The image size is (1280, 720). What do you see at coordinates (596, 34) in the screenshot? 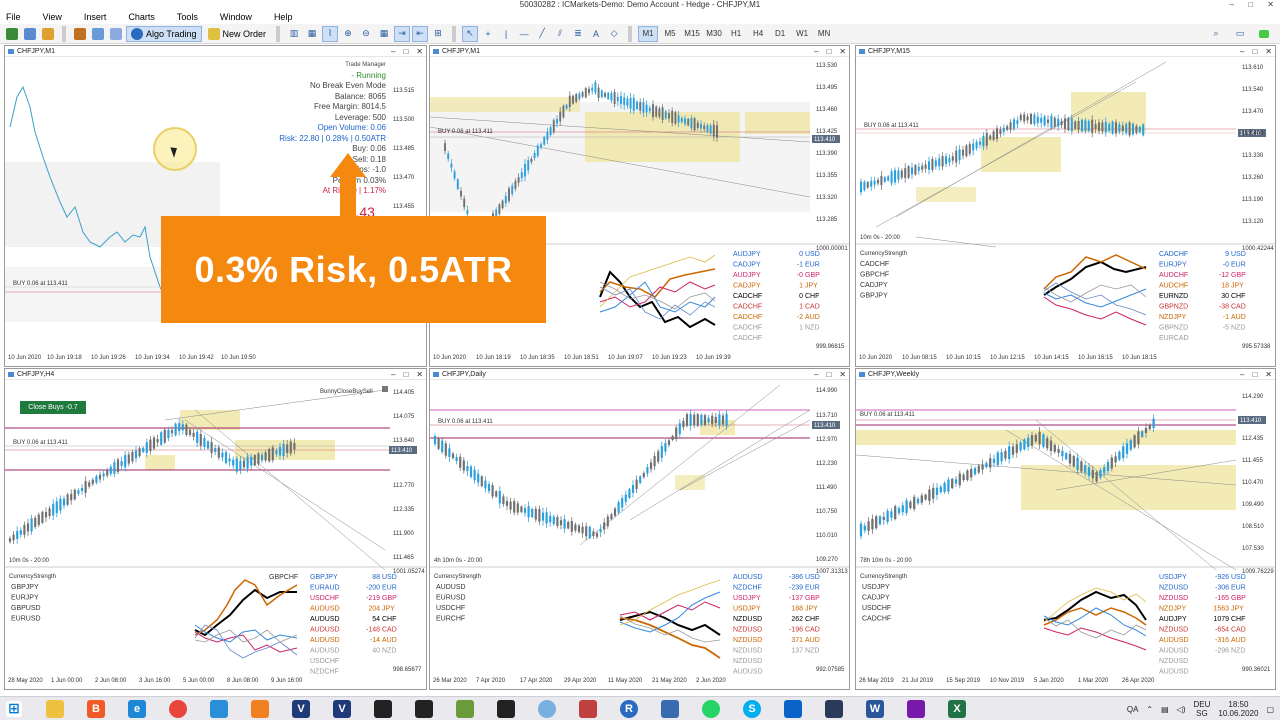
I see `text-tool-icon: A` at bounding box center [596, 34].